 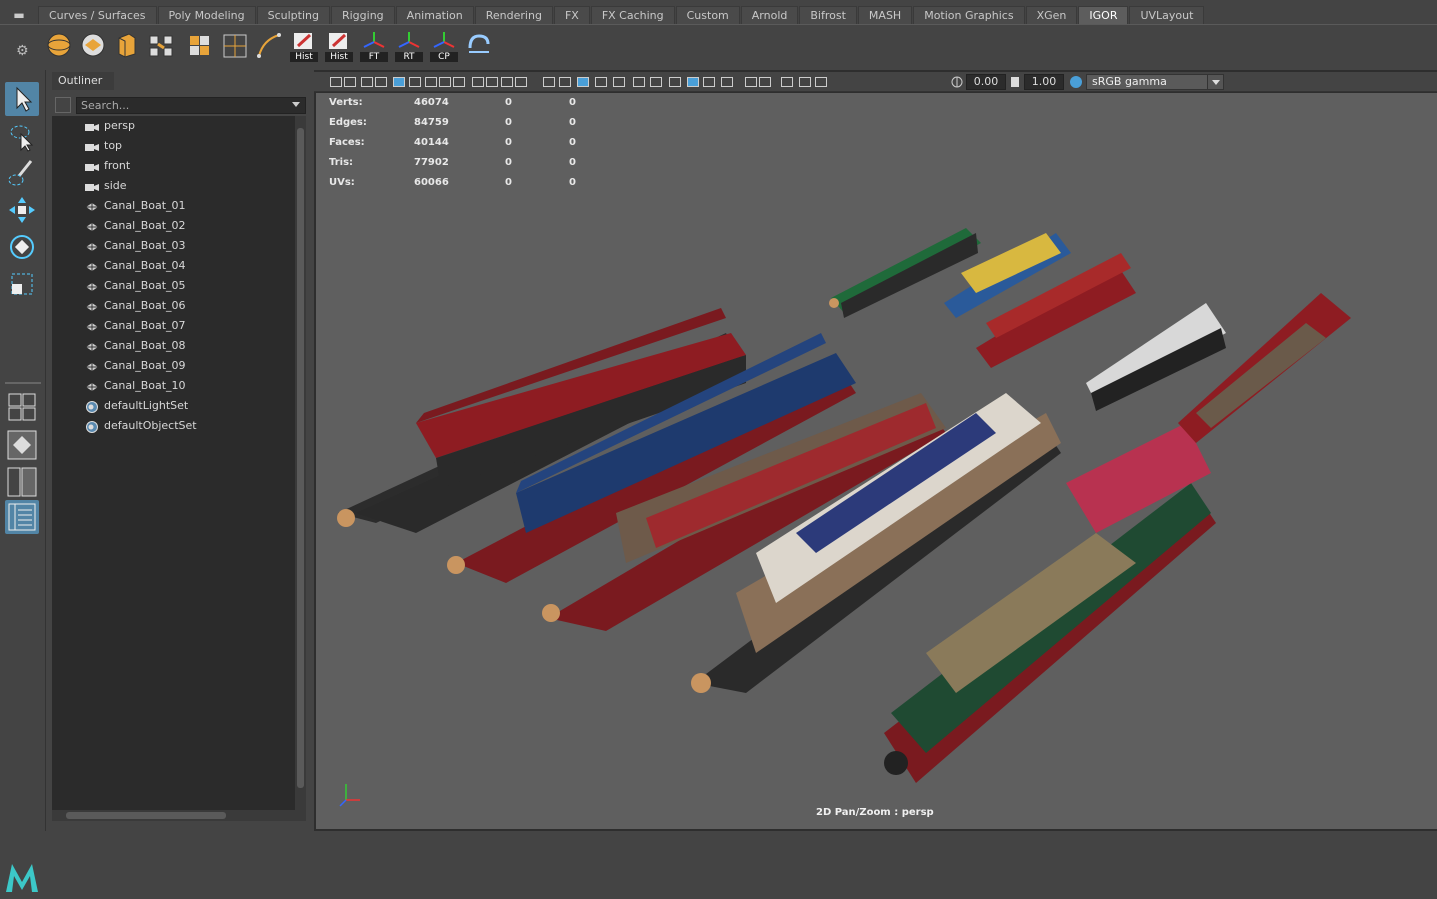 What do you see at coordinates (269, 45) in the screenshot?
I see `curve-tool-icon` at bounding box center [269, 45].